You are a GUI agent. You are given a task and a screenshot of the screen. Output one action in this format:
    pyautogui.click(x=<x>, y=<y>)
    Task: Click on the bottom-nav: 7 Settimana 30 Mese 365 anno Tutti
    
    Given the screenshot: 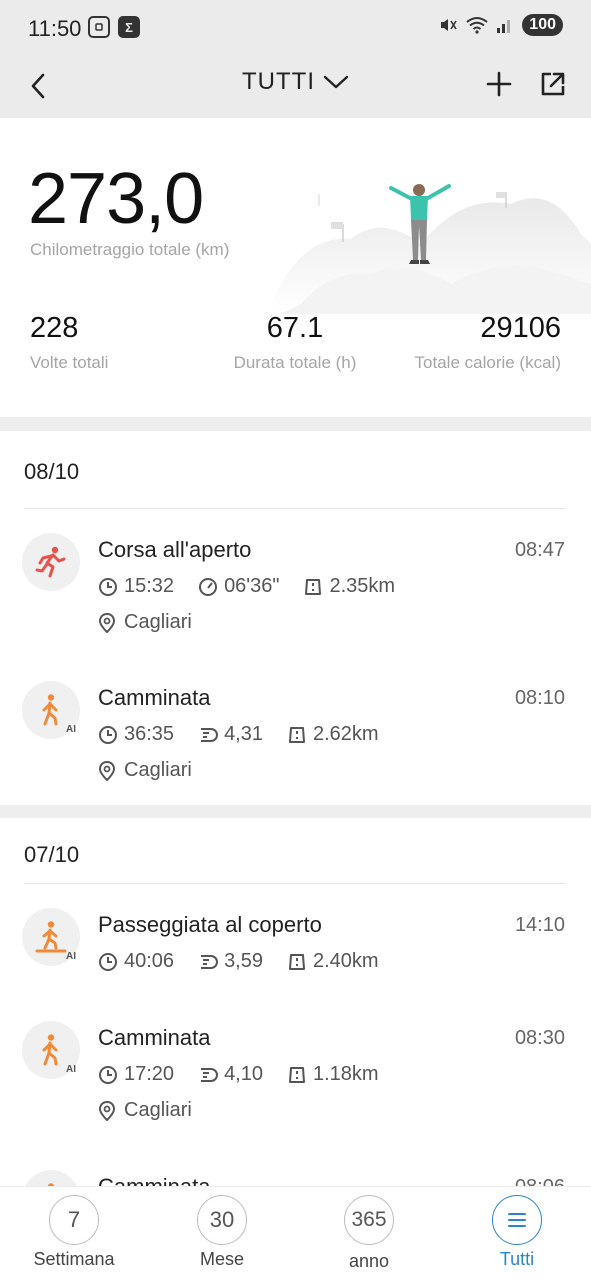 What is the action you would take?
    pyautogui.click(x=295, y=1233)
    